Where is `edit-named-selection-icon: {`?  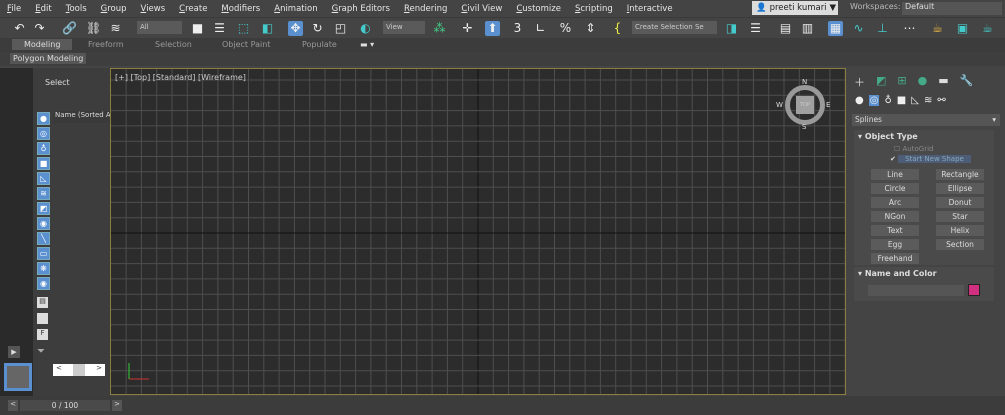 edit-named-selection-icon: { is located at coordinates (617, 28).